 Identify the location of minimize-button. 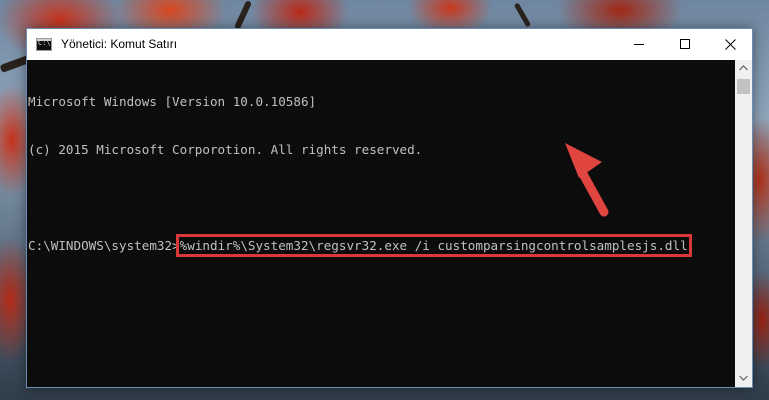
(639, 44).